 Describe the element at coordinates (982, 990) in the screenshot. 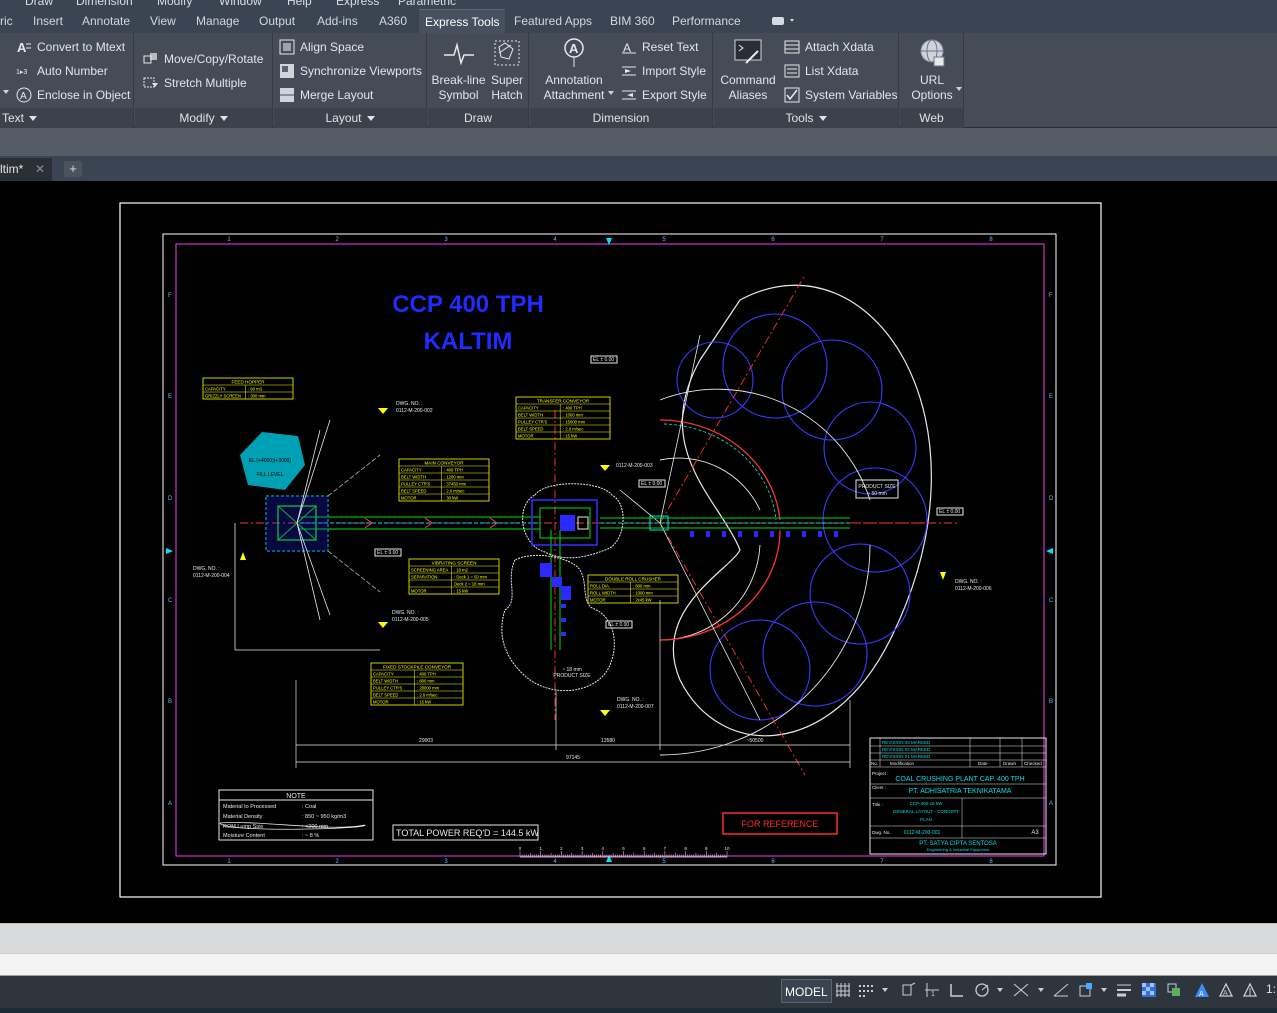

I see `polar-tracking-icon` at that location.